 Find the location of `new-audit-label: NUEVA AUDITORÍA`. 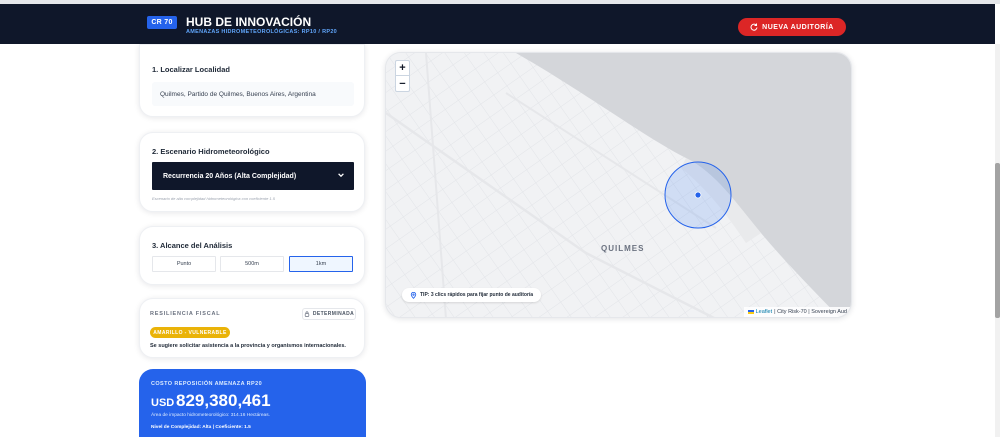

new-audit-label: NUEVA AUDITORÍA is located at coordinates (798, 27).